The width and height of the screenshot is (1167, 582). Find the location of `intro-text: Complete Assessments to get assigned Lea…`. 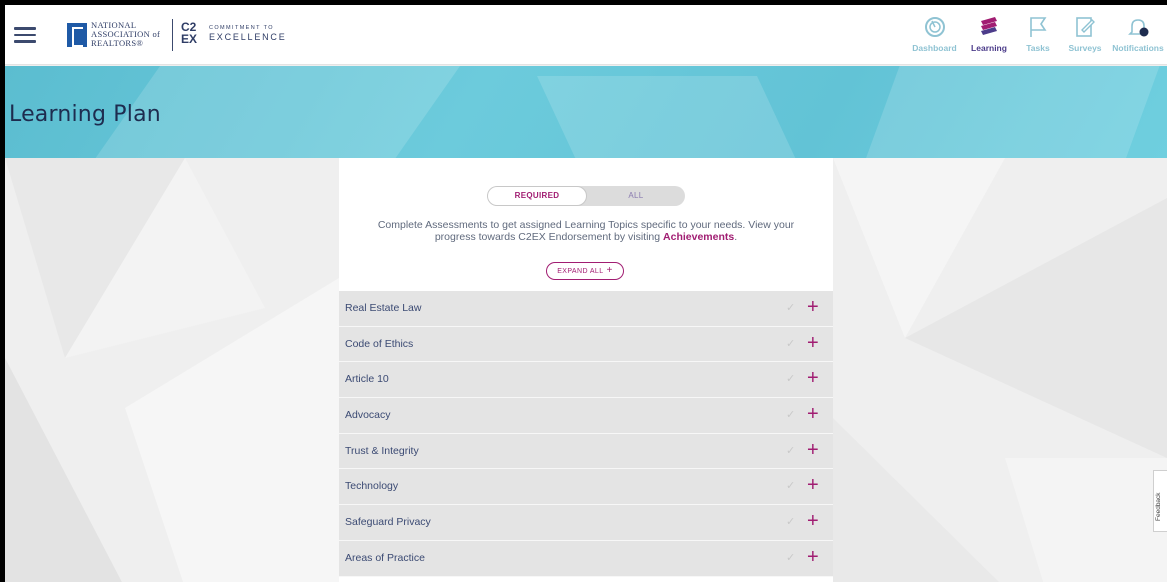

intro-text: Complete Assessments to get assigned Lea… is located at coordinates (586, 231).